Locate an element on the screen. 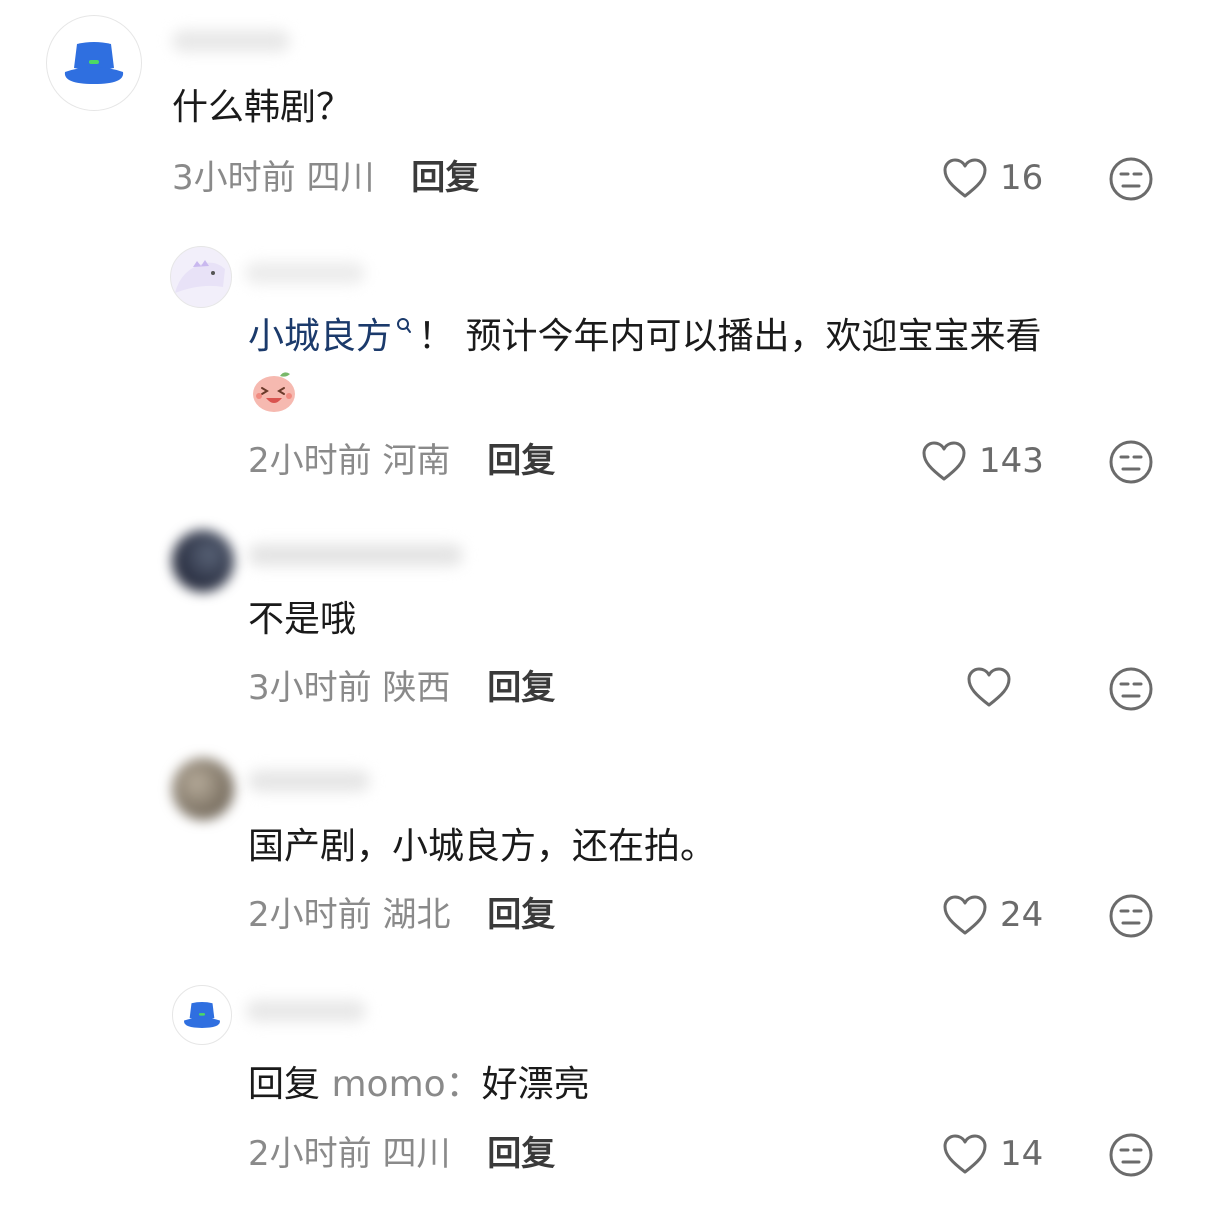 The height and width of the screenshot is (1205, 1220). comment-location: 陕西 is located at coordinates (416, 688).